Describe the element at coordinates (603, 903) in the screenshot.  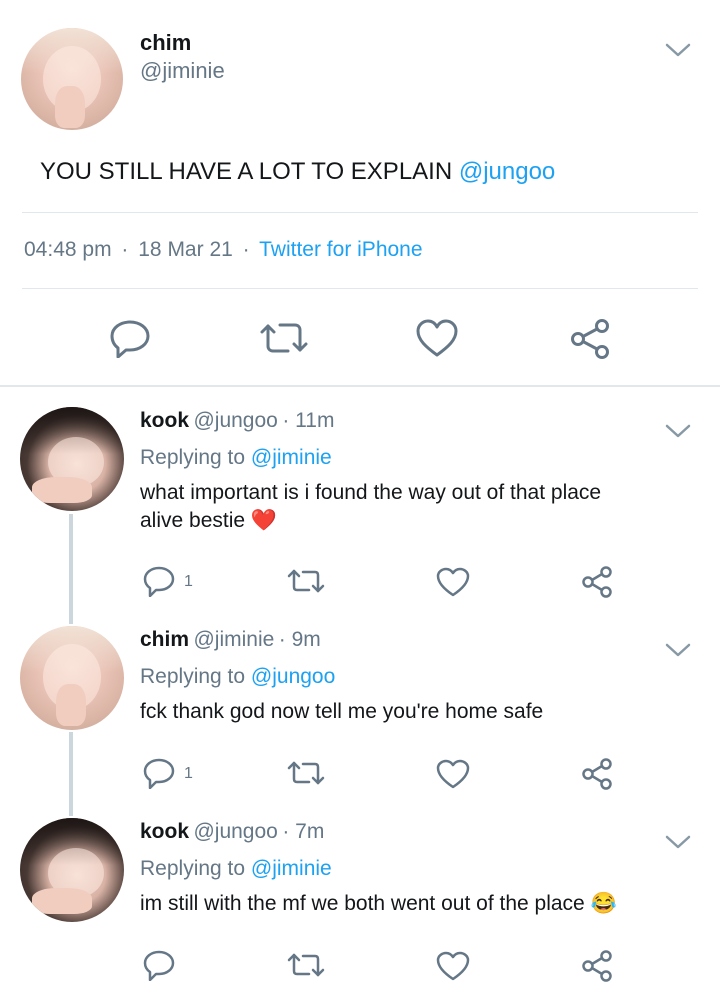
I see `laughing-emoji: 😂` at that location.